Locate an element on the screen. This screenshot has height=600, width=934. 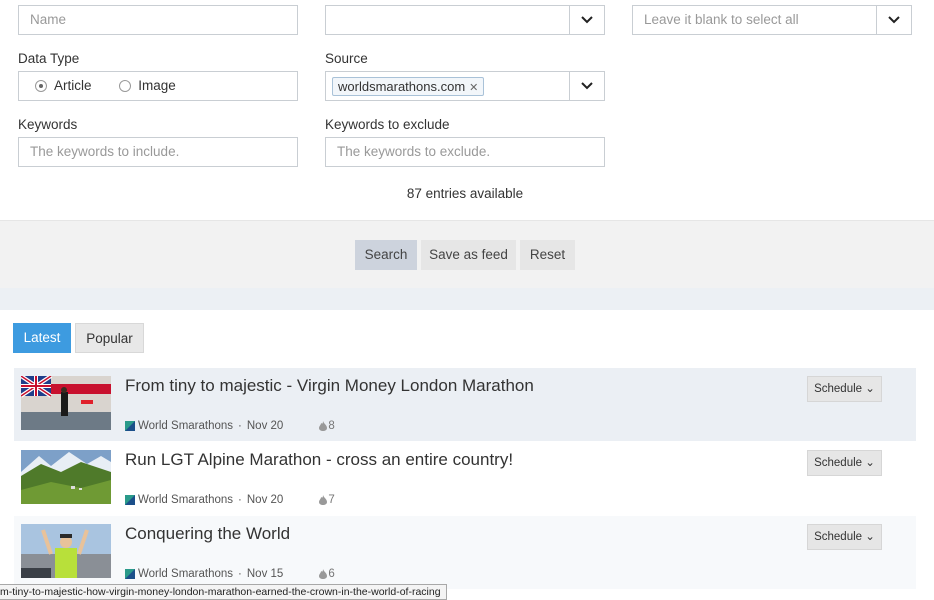
thumbnail-london is located at coordinates (66, 403).